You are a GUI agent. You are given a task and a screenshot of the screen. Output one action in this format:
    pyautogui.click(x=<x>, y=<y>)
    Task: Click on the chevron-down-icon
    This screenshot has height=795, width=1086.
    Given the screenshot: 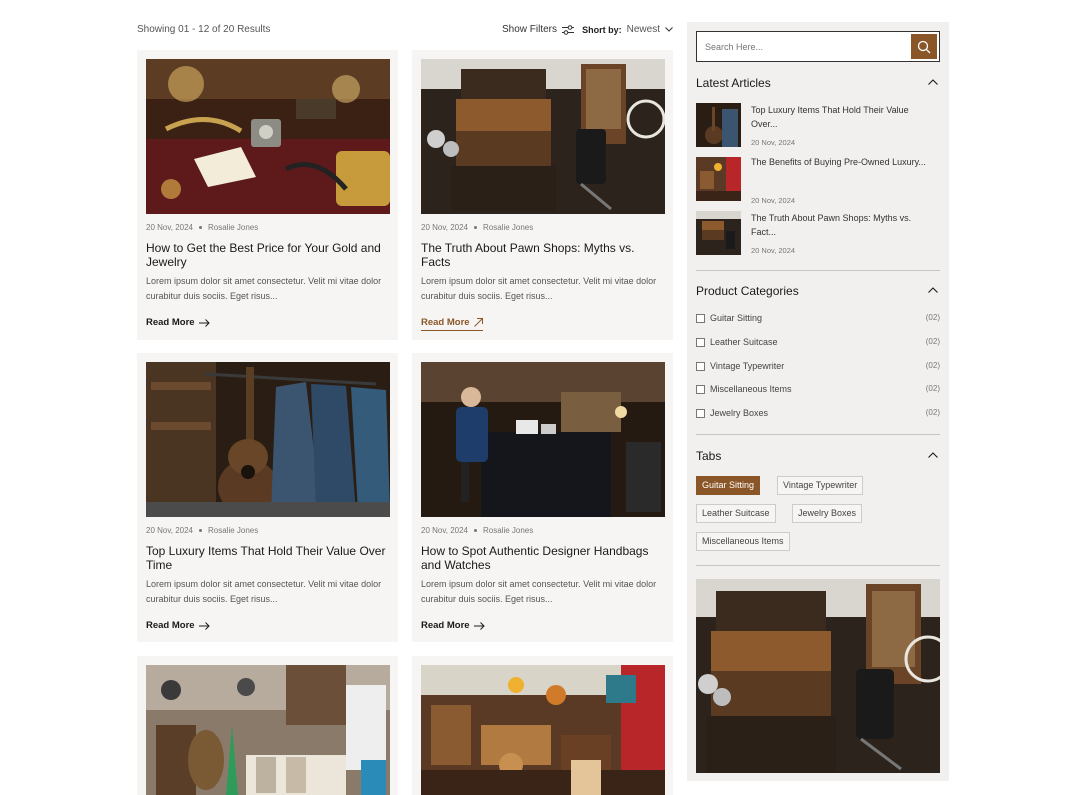 What is the action you would take?
    pyautogui.click(x=669, y=29)
    